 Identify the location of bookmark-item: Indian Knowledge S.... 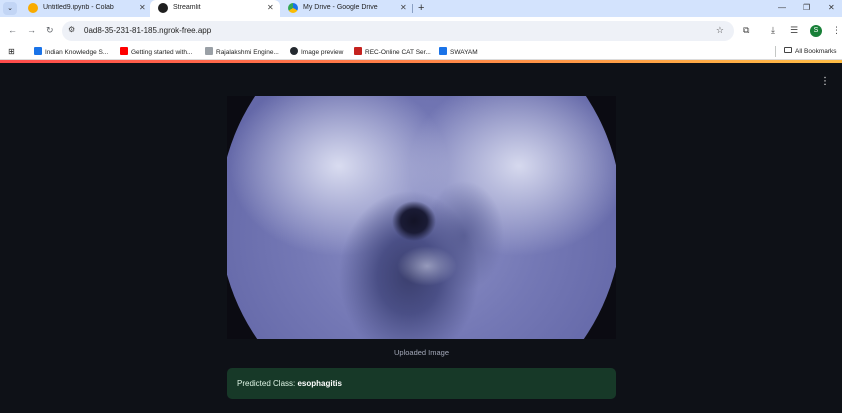
(71, 52).